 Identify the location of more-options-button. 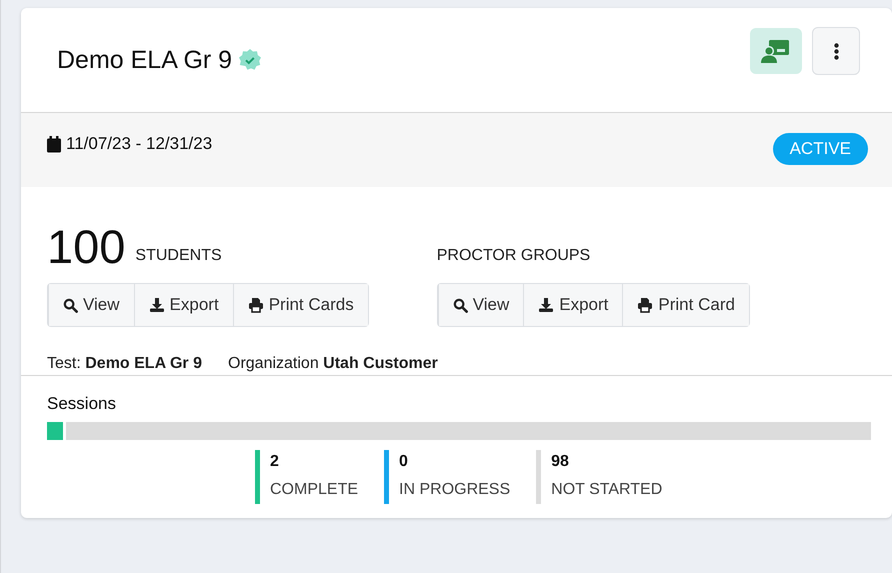
(836, 51).